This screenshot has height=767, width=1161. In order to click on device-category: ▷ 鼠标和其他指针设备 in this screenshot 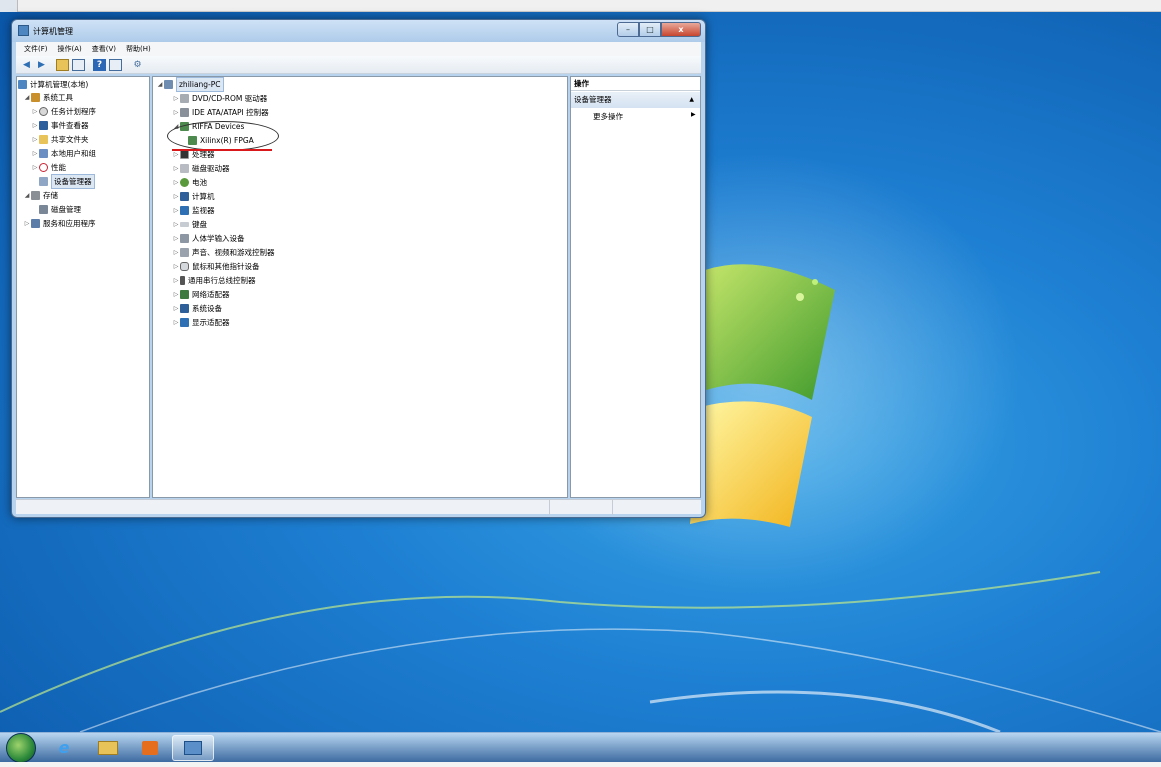, I will do `click(216, 266)`.